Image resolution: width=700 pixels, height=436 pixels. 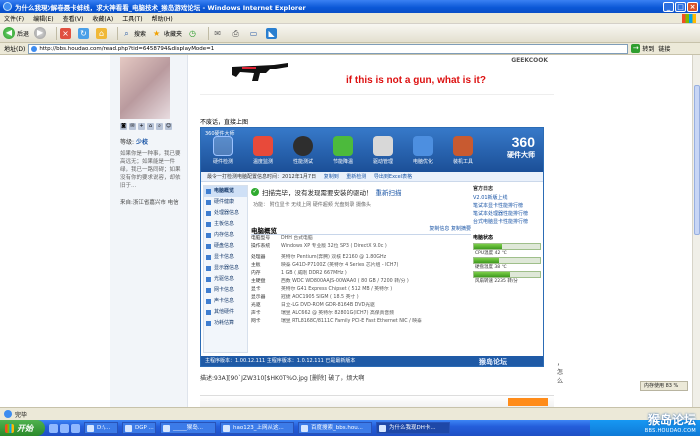 I want to click on toolbar: ◀ 后退 ▶ × ↻ ⌂ ⌕ 搜索 ★ 收藏夹 ◷ ✉ ⎙ ▭ ◣, so click(x=350, y=33).